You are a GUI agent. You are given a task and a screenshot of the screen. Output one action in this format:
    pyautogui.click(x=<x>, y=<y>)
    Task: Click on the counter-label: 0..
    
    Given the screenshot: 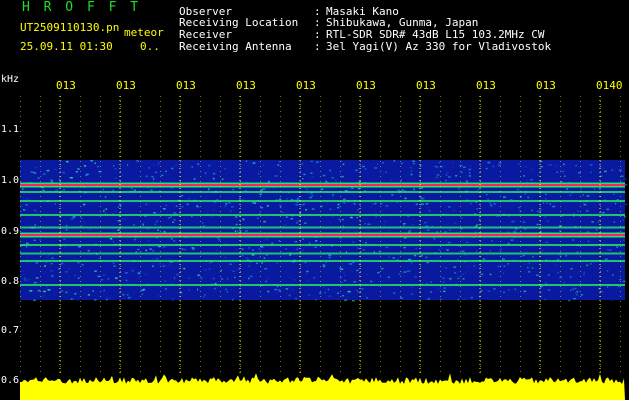 What is the action you would take?
    pyautogui.click(x=150, y=46)
    